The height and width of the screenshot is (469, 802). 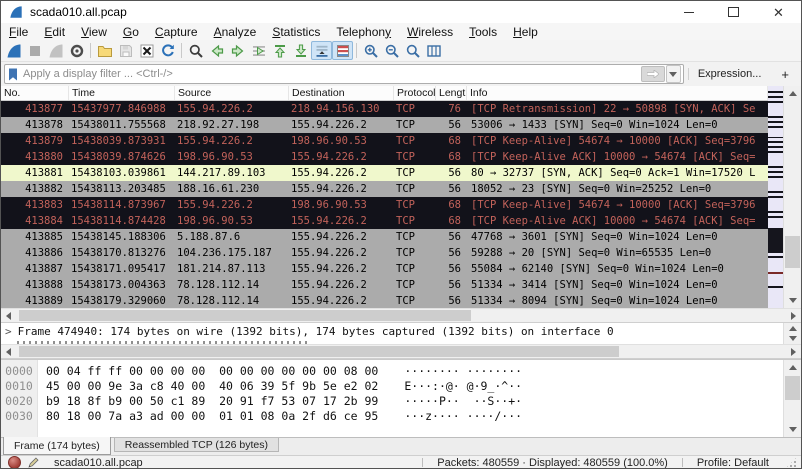 What do you see at coordinates (125, 50) in the screenshot?
I see `save-file-button` at bounding box center [125, 50].